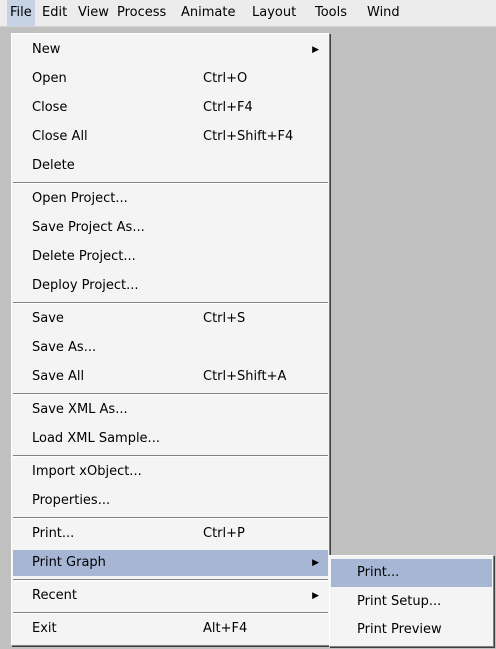 This screenshot has height=649, width=496. I want to click on print-graph-submenu: Print... Print Setup... Print Preview, so click(411, 601).